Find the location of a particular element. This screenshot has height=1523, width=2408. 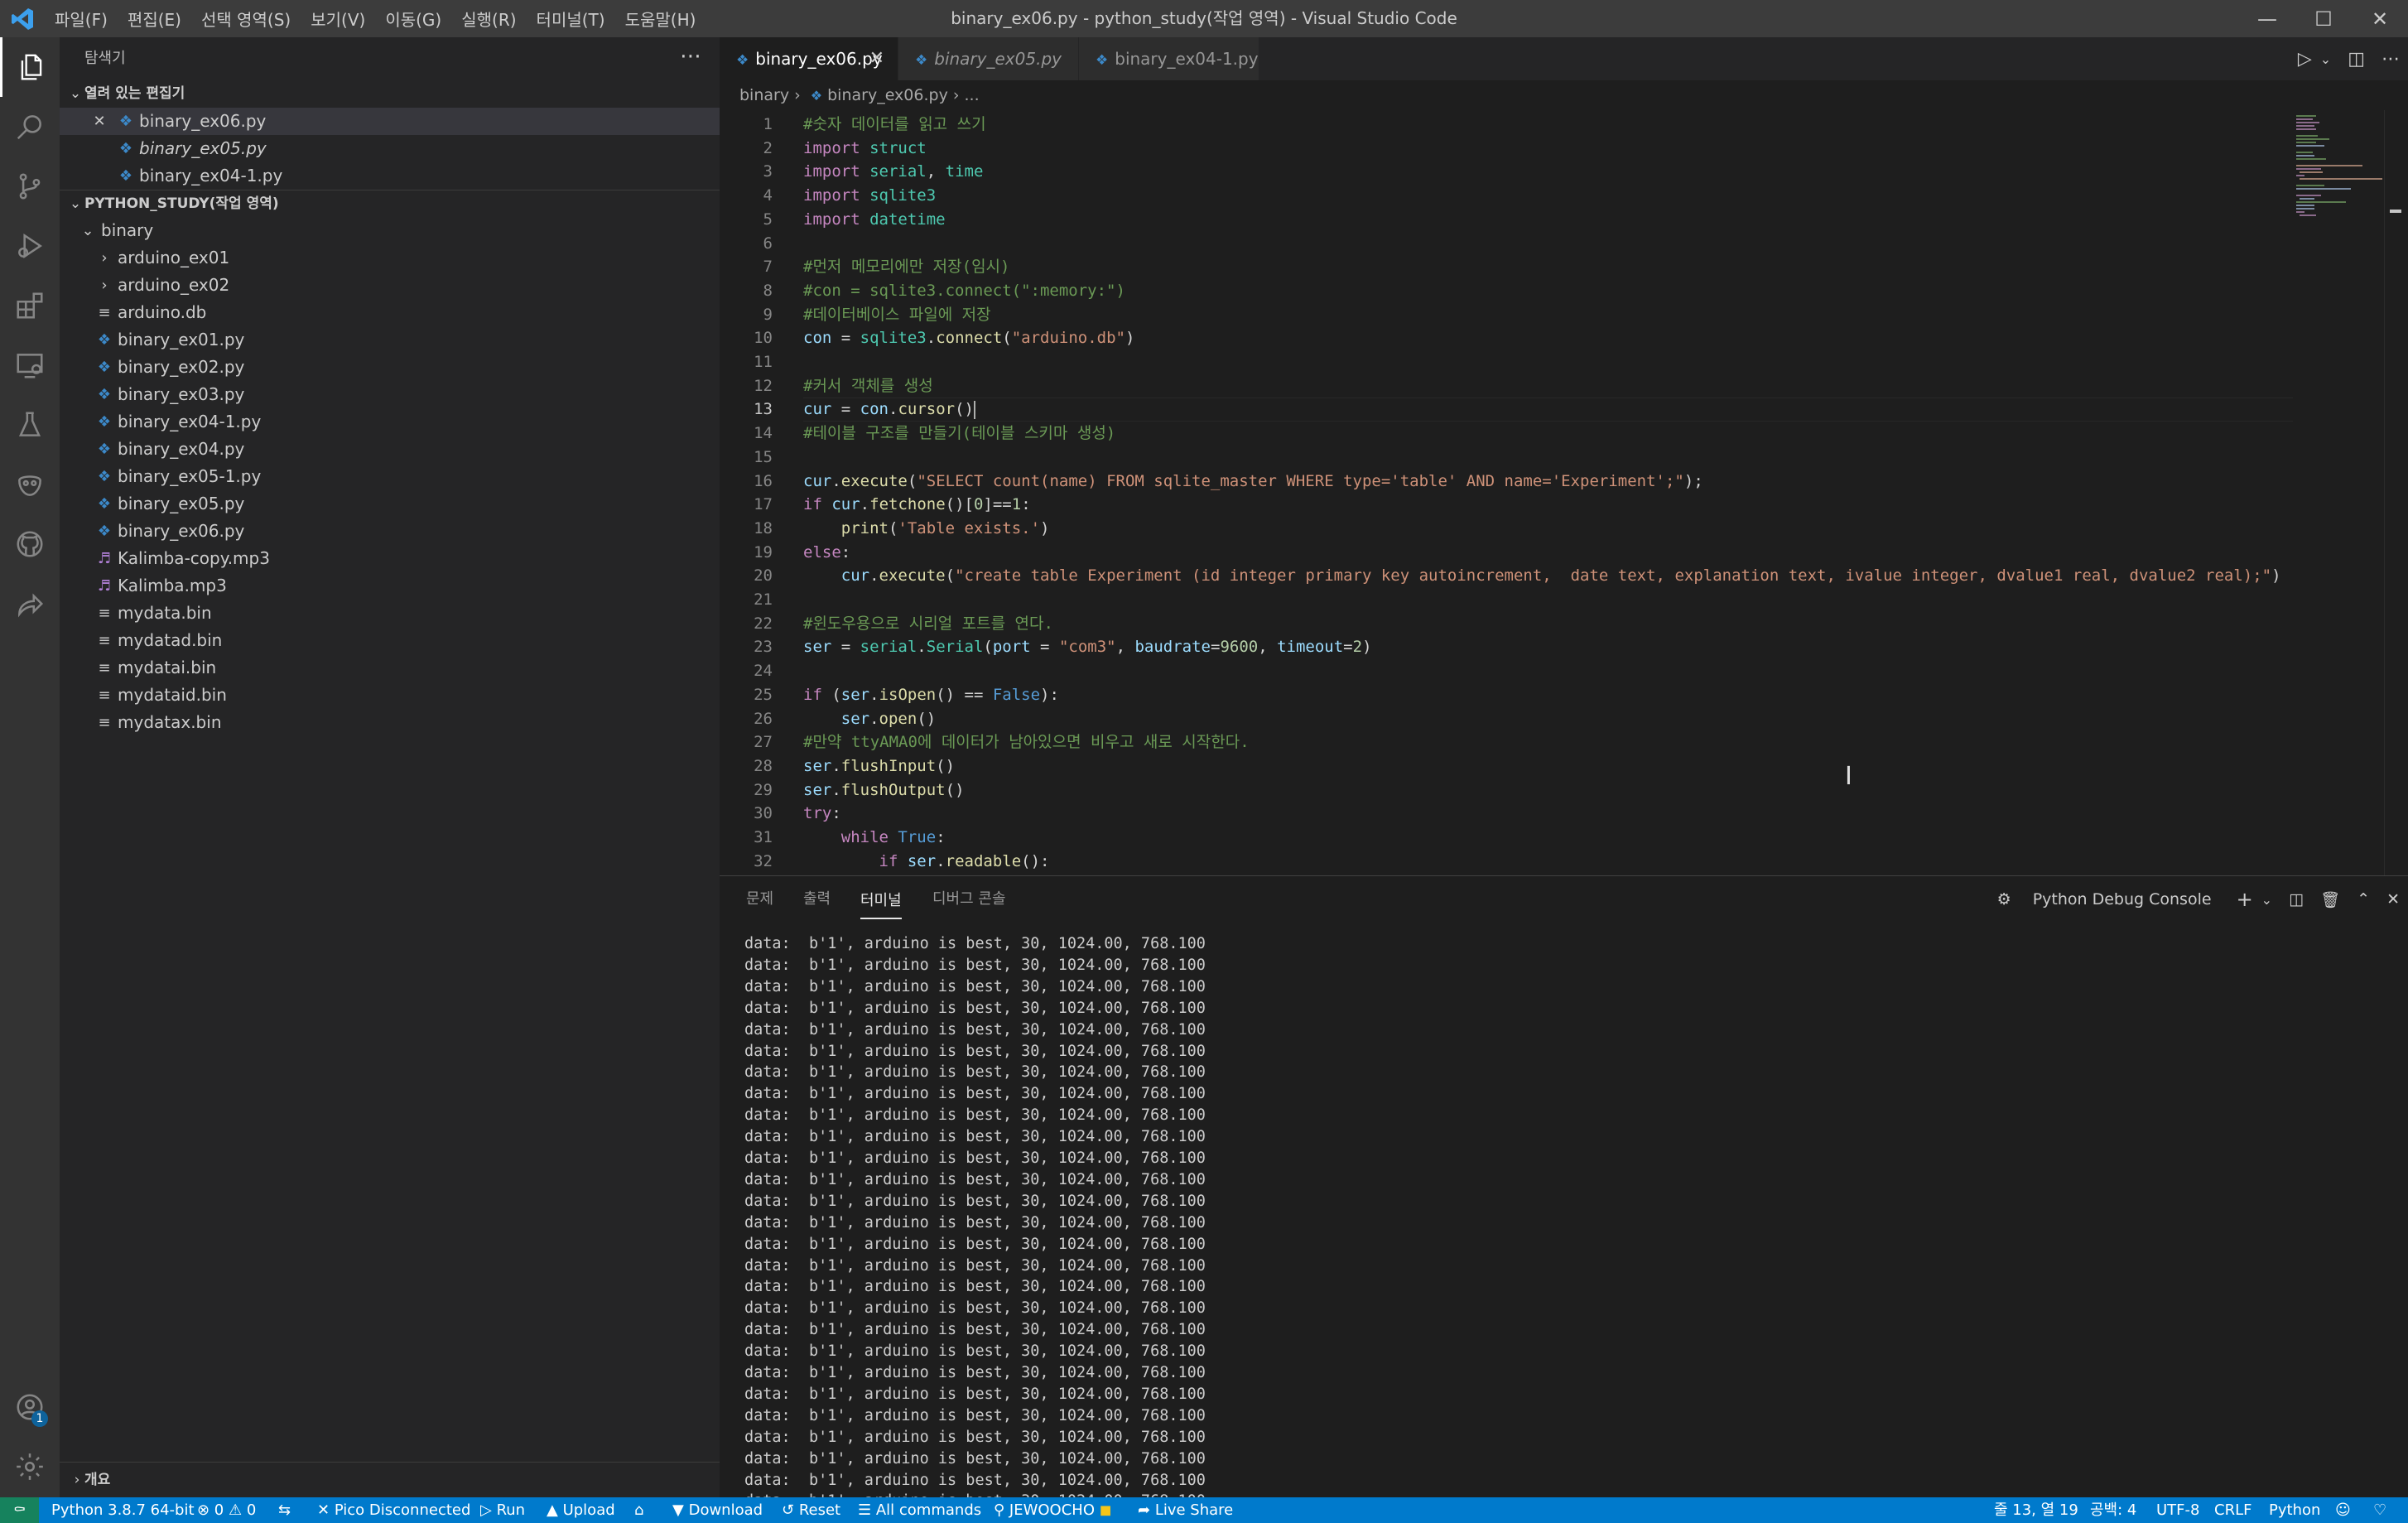

indentation: 공백: 4 is located at coordinates (2113, 1510).